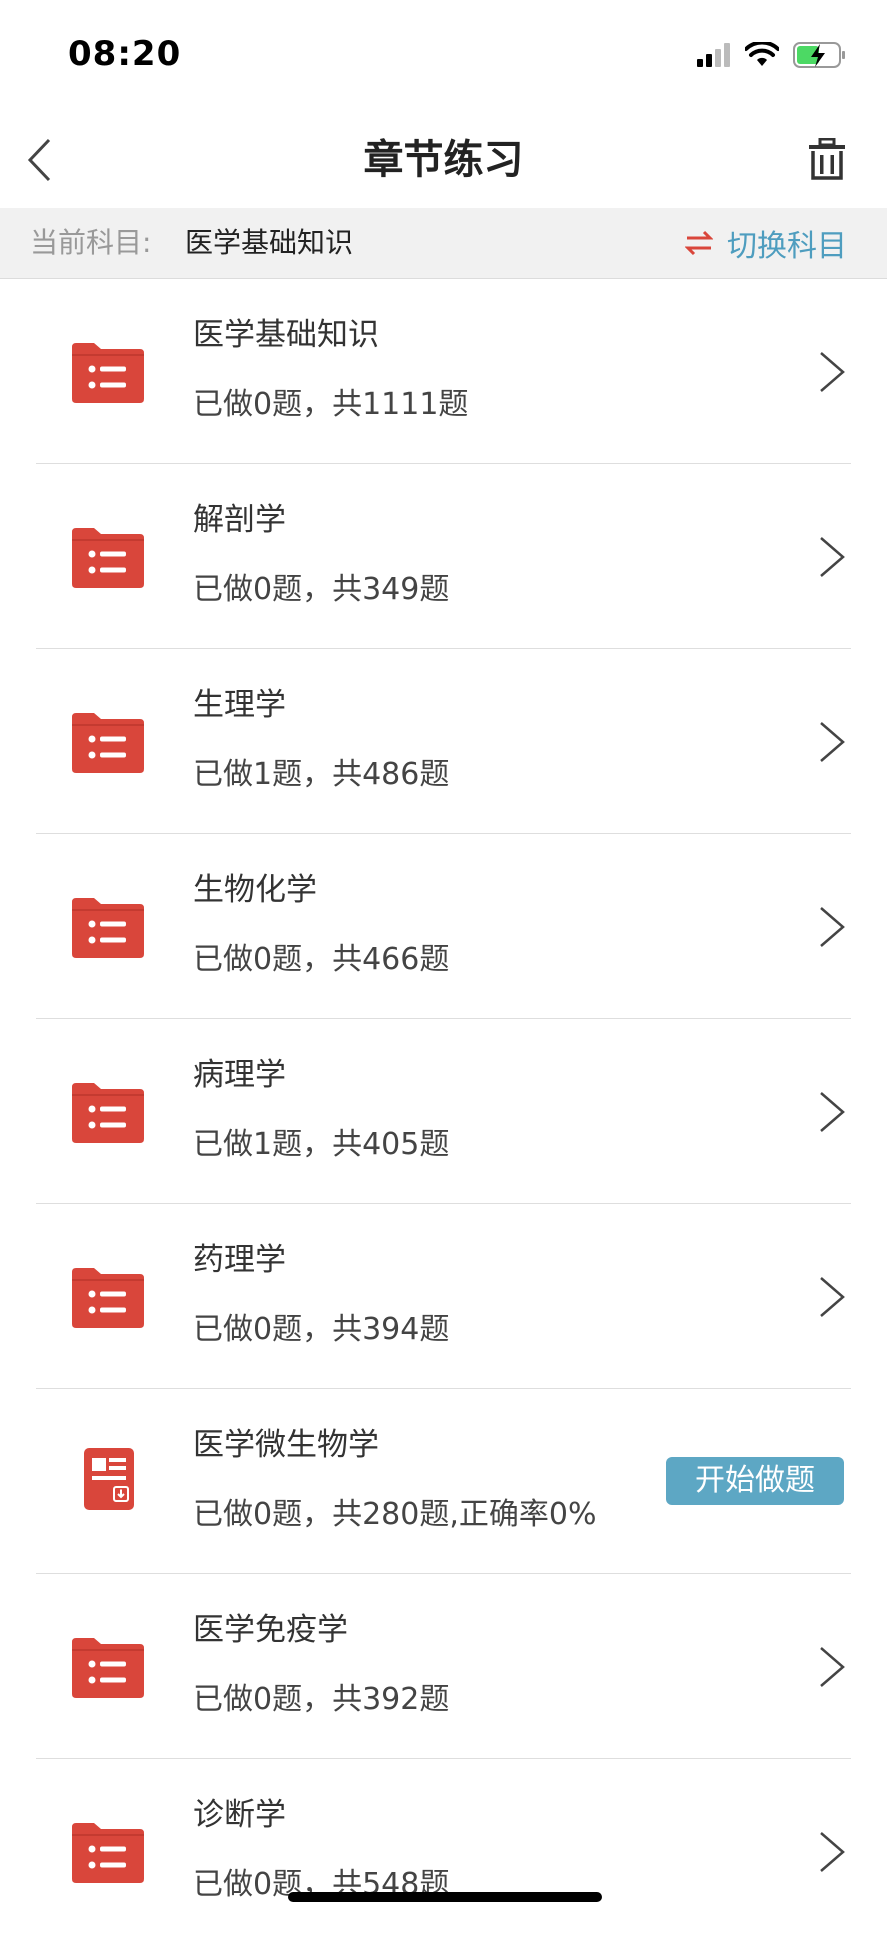 The image size is (887, 1944). What do you see at coordinates (109, 1479) in the screenshot?
I see `exercise-sheet-icon` at bounding box center [109, 1479].